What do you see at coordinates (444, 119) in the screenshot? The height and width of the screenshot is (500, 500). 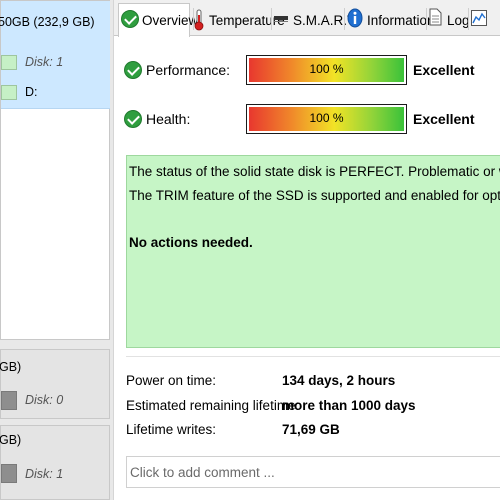 I see `health-rating: Excellent` at bounding box center [444, 119].